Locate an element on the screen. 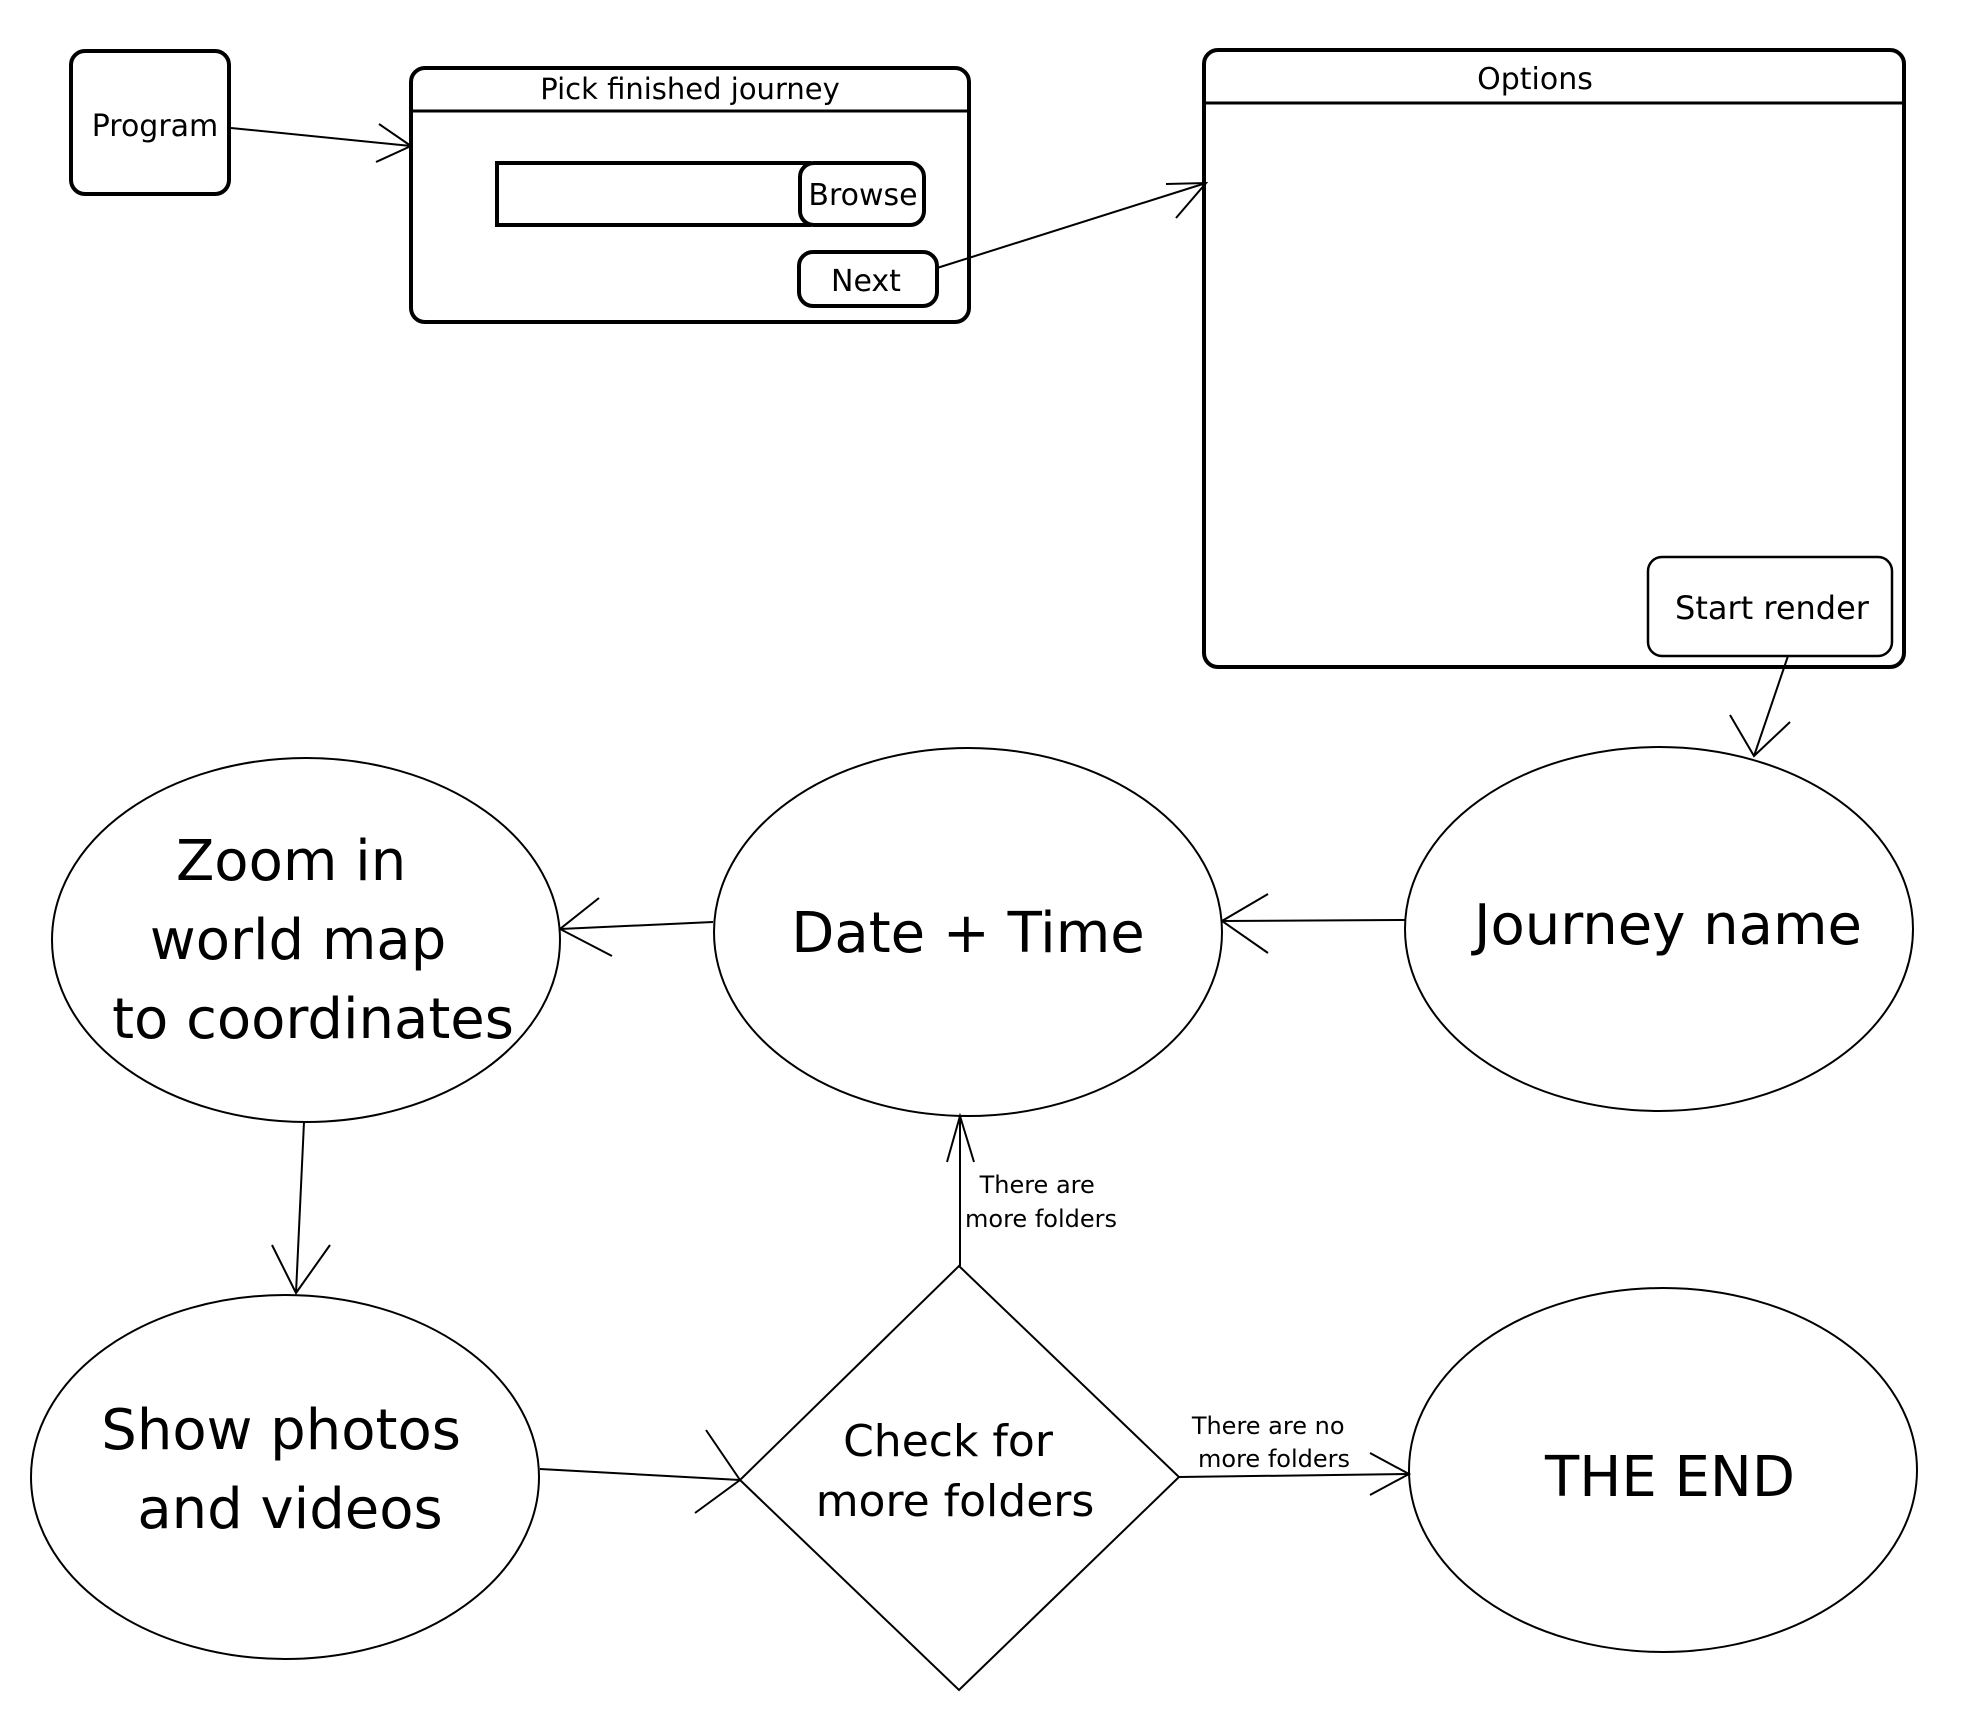 The image size is (1974, 1724). zoom-map-node: Zoom in world map to coordinates is located at coordinates (306, 940).